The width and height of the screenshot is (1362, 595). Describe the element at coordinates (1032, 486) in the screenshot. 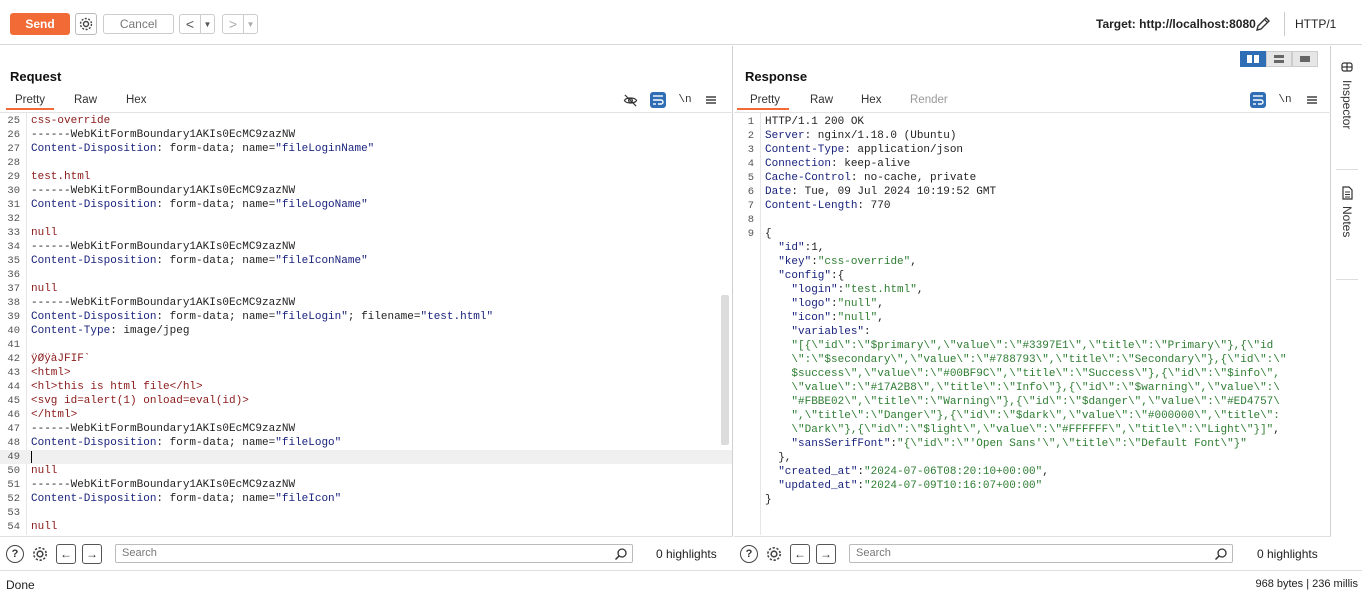

I see `code-line: "updated_at":"2024-07-09T10:16:07+00:00"` at that location.